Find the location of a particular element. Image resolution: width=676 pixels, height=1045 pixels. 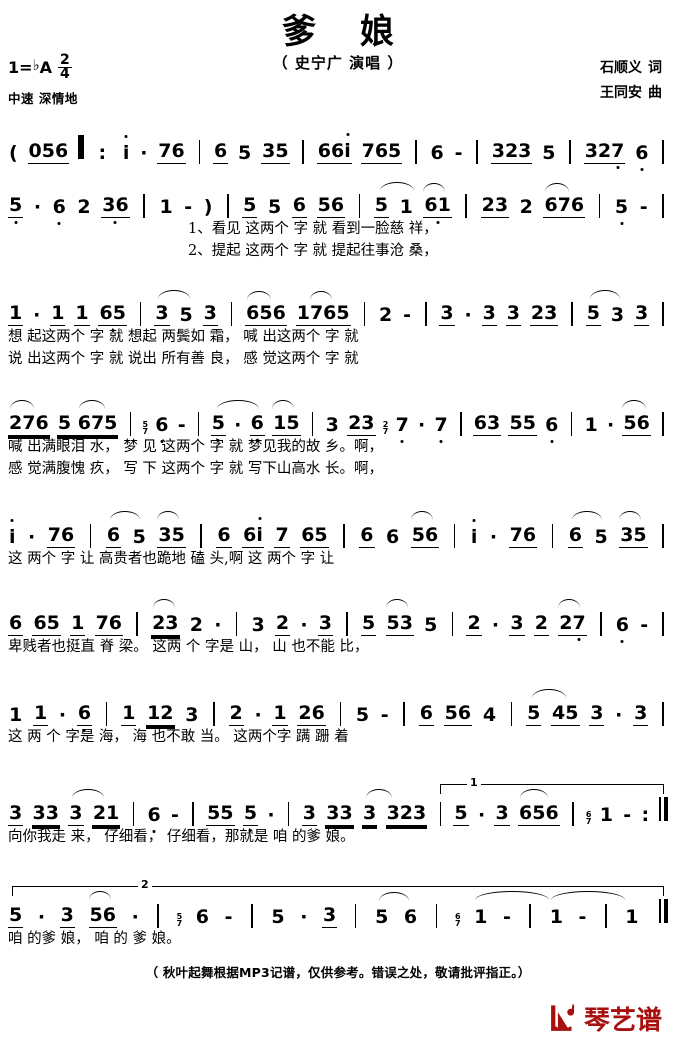

lyricist-credit: 石顺义词 is located at coordinates (631, 68).